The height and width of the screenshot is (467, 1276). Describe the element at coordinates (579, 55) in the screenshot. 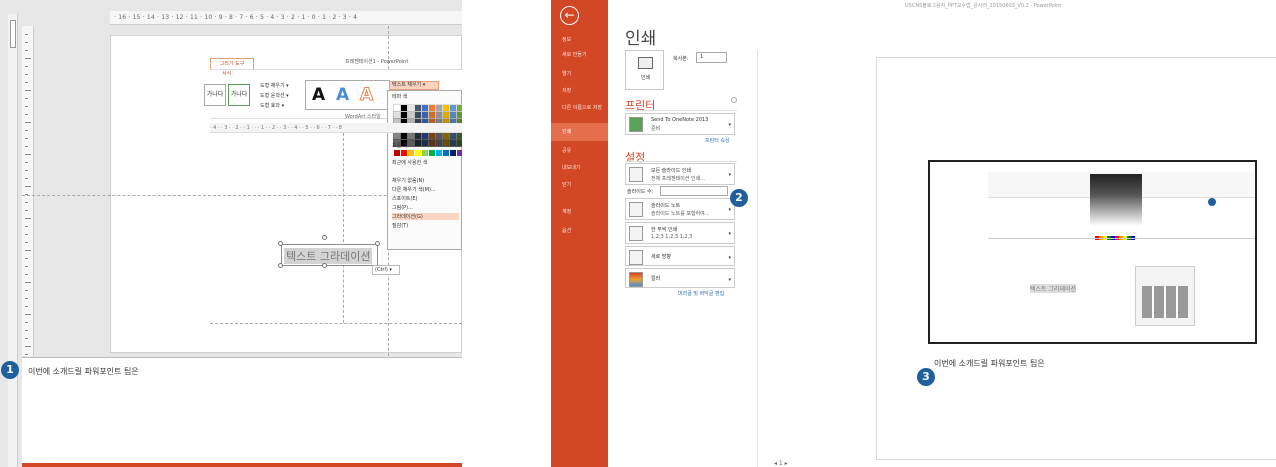

I see `nav-item: 새로 만들기` at that location.